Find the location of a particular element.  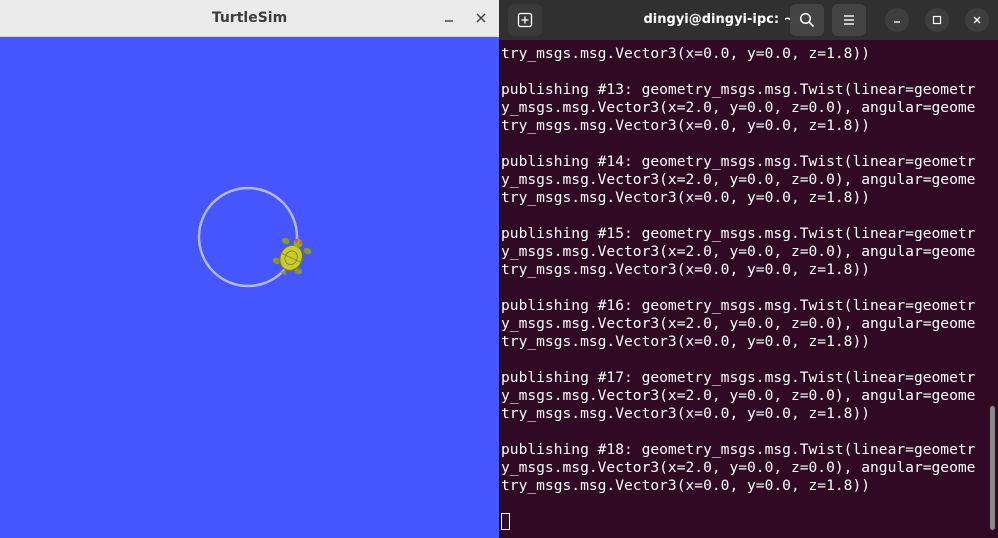

turtlesim-window-title: TurtleSim is located at coordinates (249, 18).